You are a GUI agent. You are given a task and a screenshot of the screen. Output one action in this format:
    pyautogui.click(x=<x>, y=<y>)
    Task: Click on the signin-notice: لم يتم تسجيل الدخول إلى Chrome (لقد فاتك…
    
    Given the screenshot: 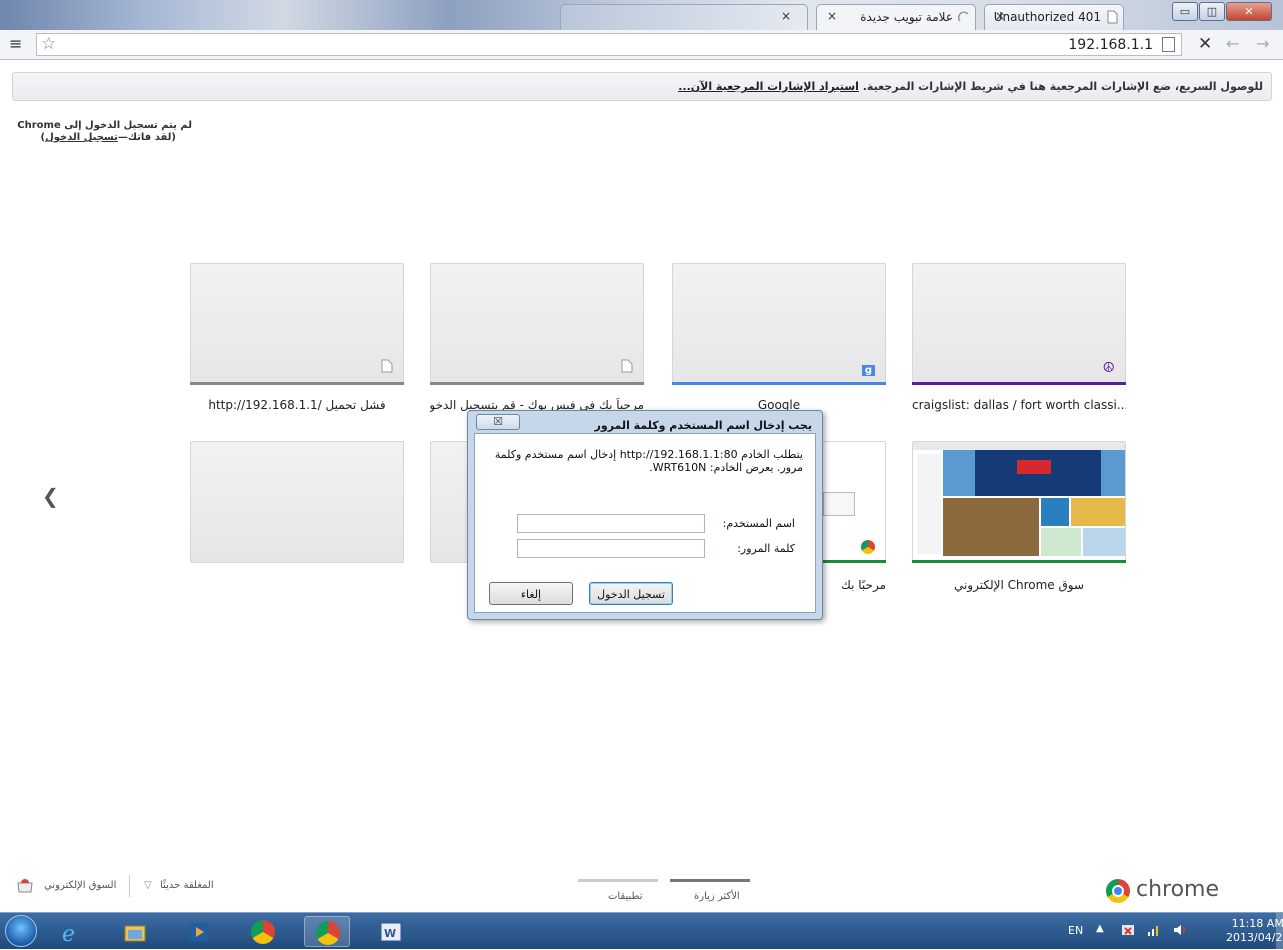 What is the action you would take?
    pyautogui.click(x=116, y=132)
    